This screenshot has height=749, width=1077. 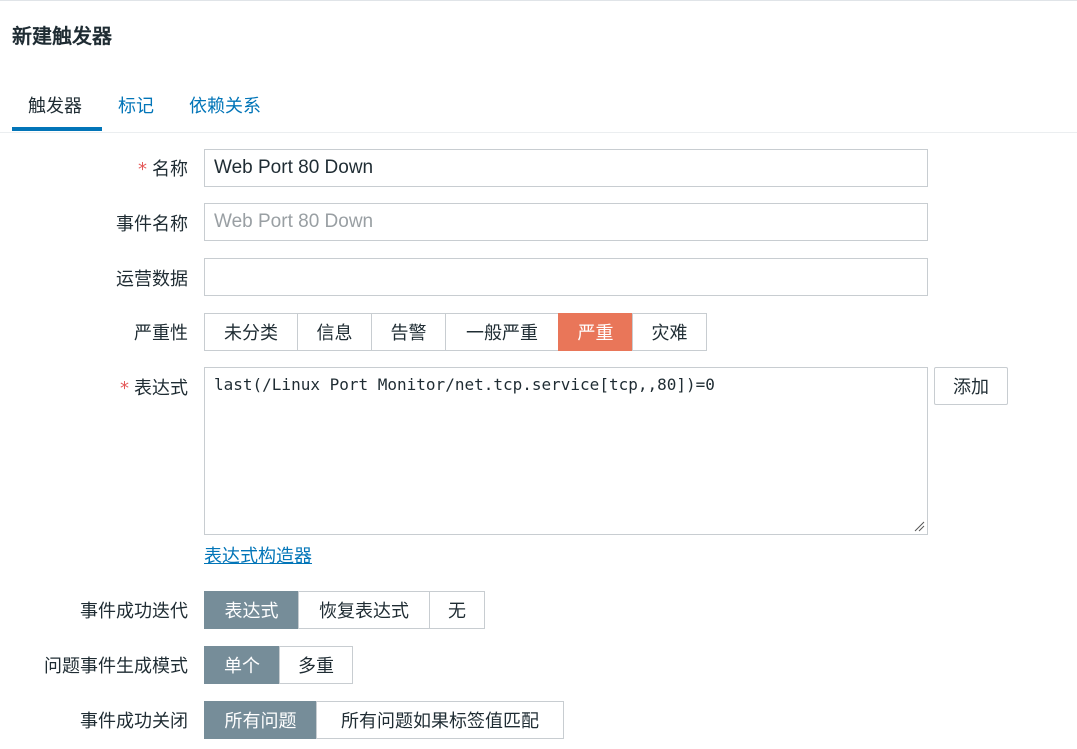 What do you see at coordinates (566, 168) in the screenshot?
I see `name-input: Web Port 80 Down` at bounding box center [566, 168].